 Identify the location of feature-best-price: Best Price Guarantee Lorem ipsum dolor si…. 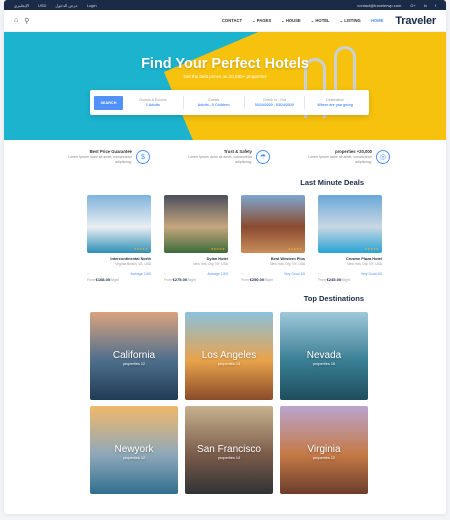
(105, 163).